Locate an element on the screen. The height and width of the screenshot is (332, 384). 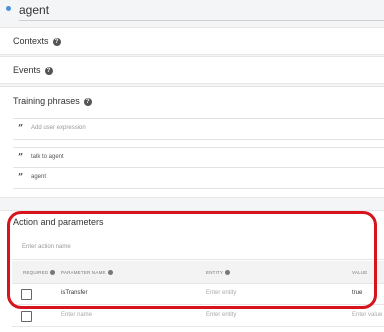
add-user-expression-input: ” Add user expression is located at coordinates (198, 129).